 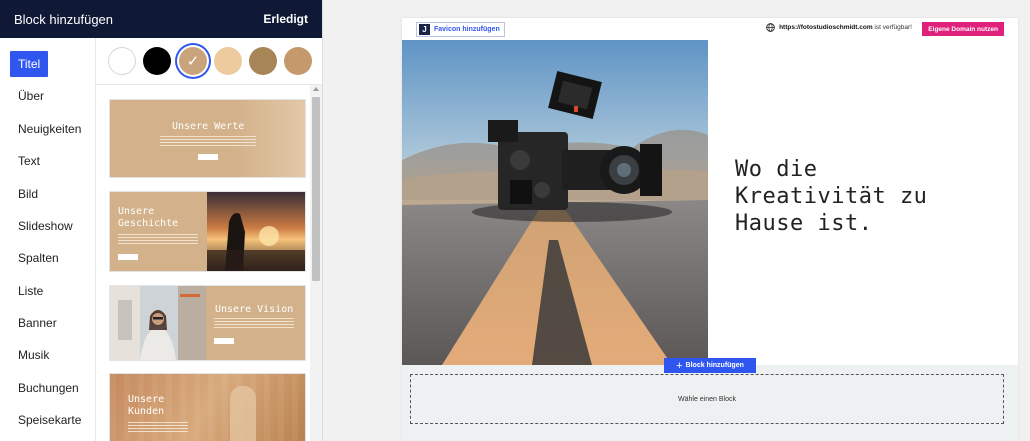 I want to click on category-slideshow: Slideshow, so click(x=45, y=226).